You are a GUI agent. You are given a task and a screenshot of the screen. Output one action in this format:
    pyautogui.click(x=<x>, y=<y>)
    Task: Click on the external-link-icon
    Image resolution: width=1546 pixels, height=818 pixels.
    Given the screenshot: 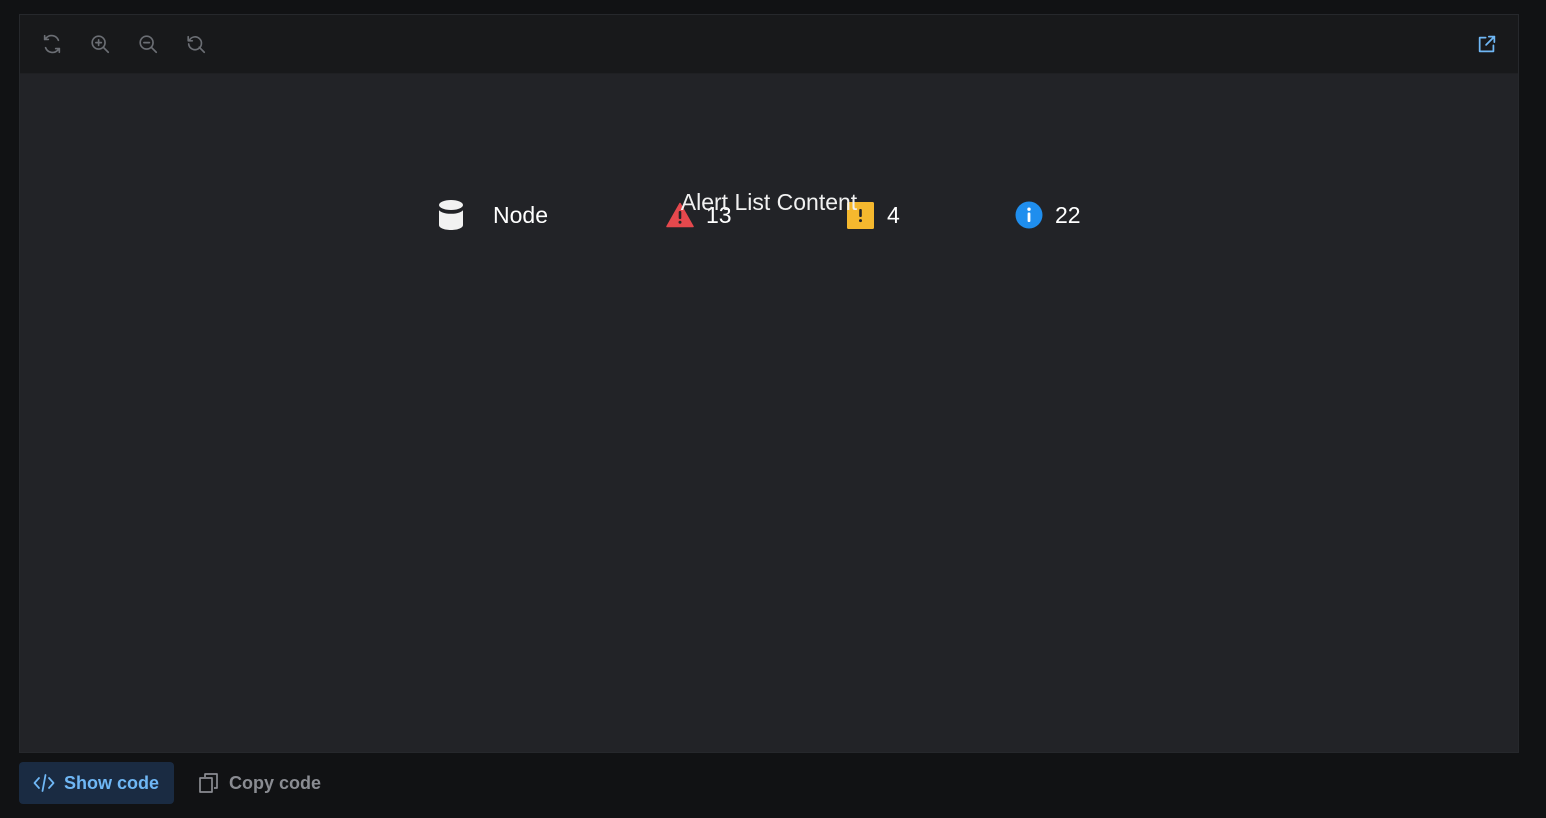 What is the action you would take?
    pyautogui.click(x=1487, y=44)
    